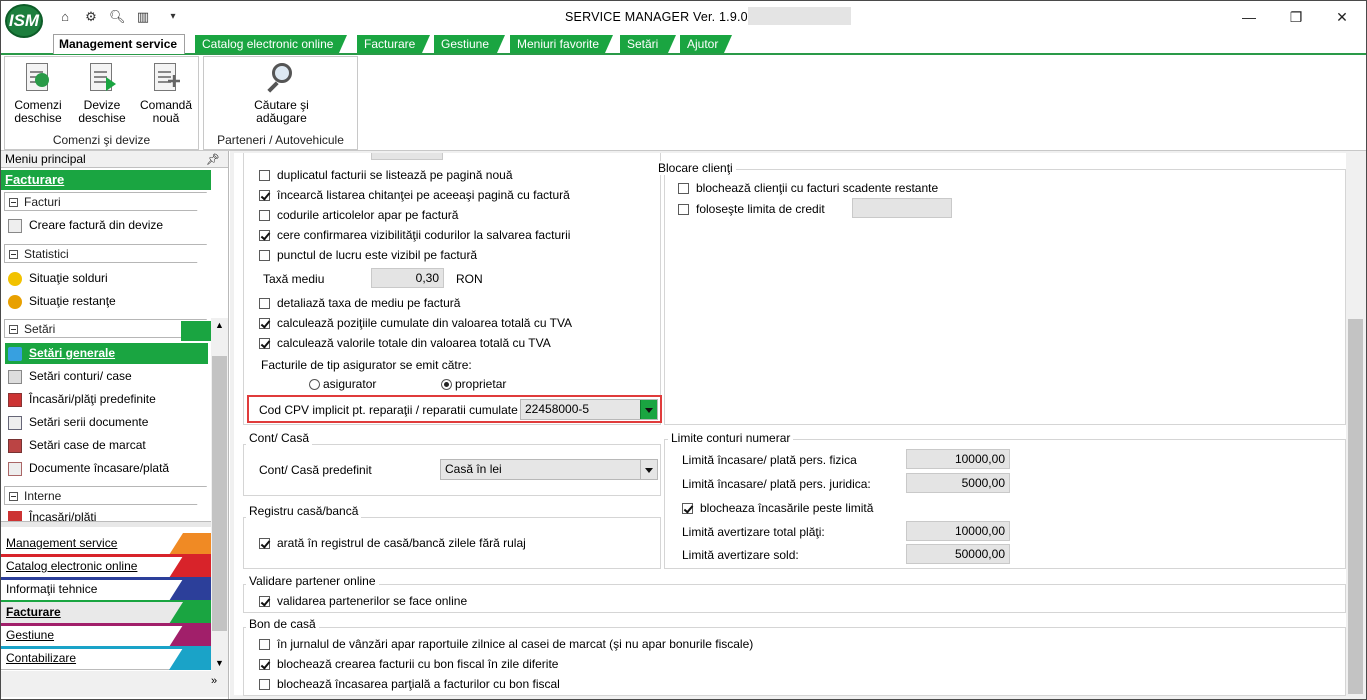 Image resolution: width=1367 pixels, height=700 pixels. What do you see at coordinates (143, 16) in the screenshot?
I see `barcode-icon: ▥` at bounding box center [143, 16].